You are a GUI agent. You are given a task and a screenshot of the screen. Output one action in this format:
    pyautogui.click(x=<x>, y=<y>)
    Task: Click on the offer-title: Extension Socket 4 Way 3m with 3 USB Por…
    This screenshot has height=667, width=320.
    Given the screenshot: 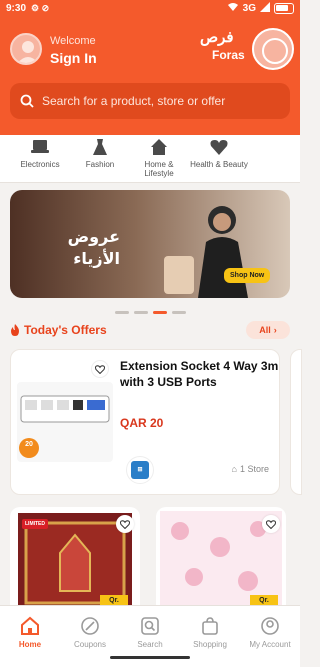 What is the action you would take?
    pyautogui.click(x=199, y=374)
    